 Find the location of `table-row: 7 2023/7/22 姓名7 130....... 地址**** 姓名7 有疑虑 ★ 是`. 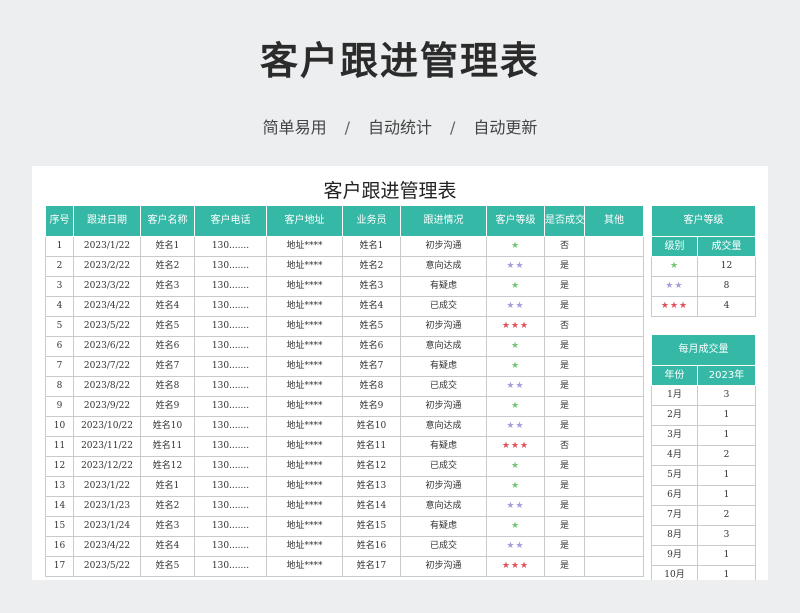

table-row: 7 2023/7/22 姓名7 130....... 地址**** 姓名7 有疑虑 ★ 是 is located at coordinates (344, 366).